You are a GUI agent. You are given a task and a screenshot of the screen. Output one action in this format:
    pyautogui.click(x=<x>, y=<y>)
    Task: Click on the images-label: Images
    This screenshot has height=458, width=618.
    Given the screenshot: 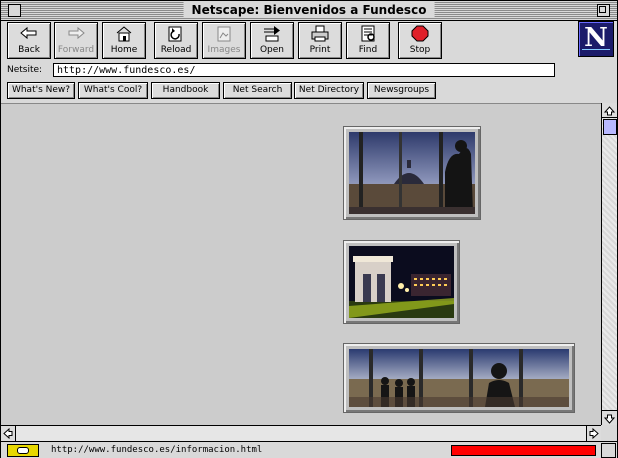 What is the action you would take?
    pyautogui.click(x=224, y=50)
    